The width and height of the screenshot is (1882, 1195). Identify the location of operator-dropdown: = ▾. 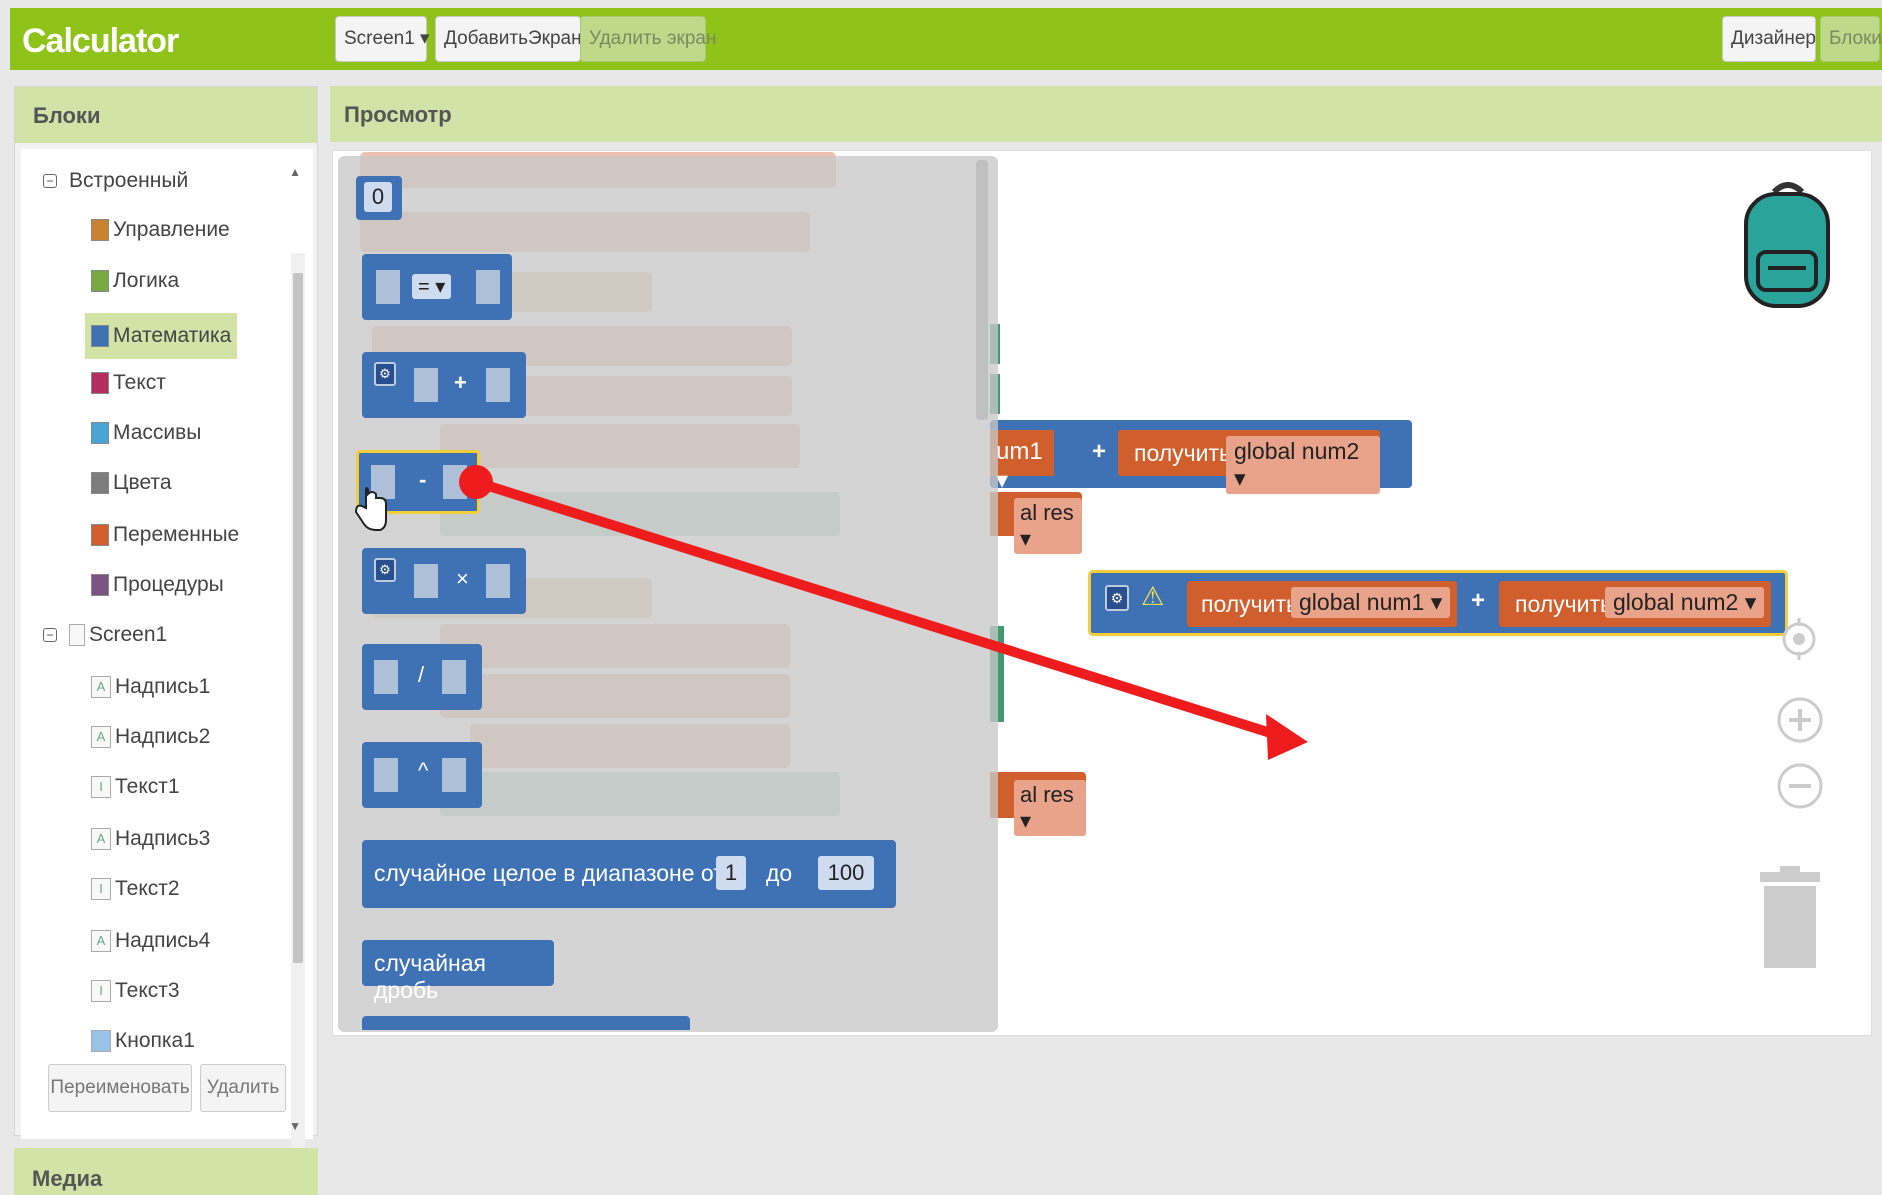
(432, 286).